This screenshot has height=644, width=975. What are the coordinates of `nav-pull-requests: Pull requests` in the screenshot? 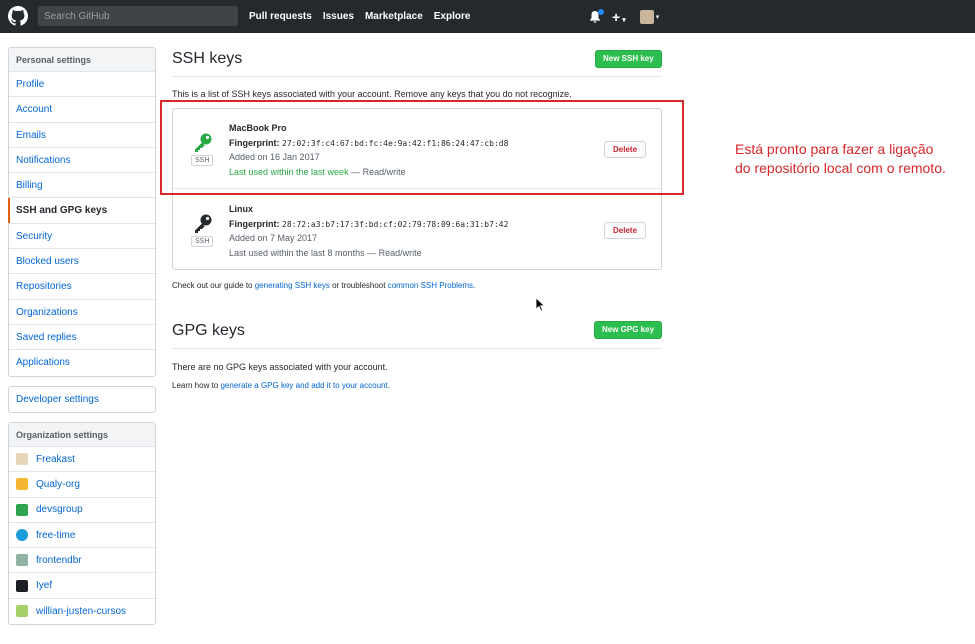 It's located at (280, 16).